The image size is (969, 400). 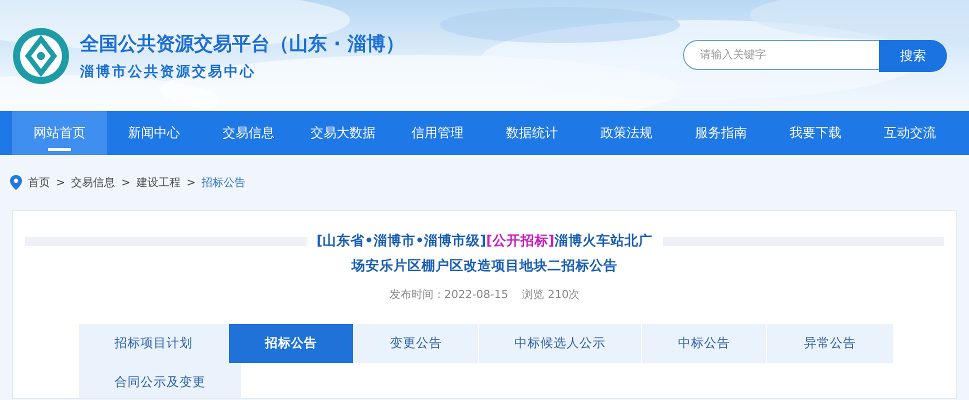 What do you see at coordinates (626, 133) in the screenshot?
I see `nav-tab: 政策法规` at bounding box center [626, 133].